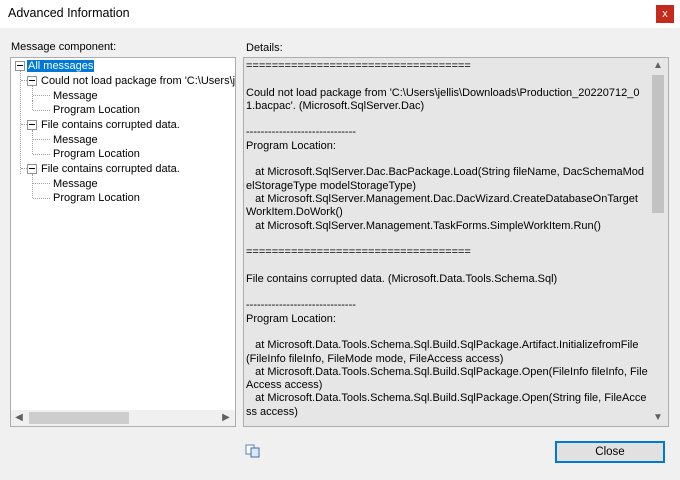 Image resolution: width=680 pixels, height=480 pixels. Describe the element at coordinates (264, 48) in the screenshot. I see `details-label: Details:` at that location.